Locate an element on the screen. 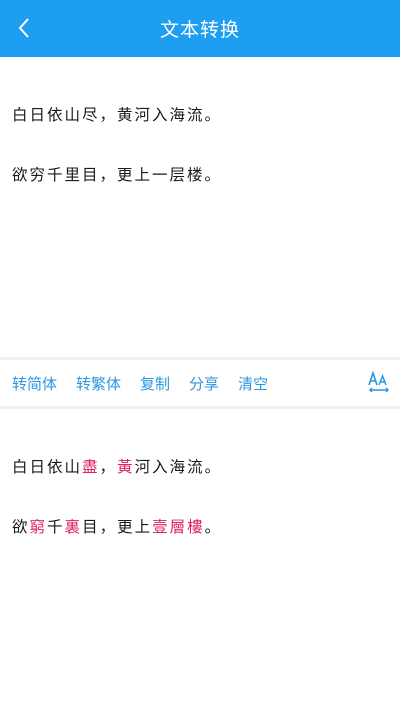  conversion-toolbar: 转简体 转繁体 复制 分享 清空 is located at coordinates (200, 383).